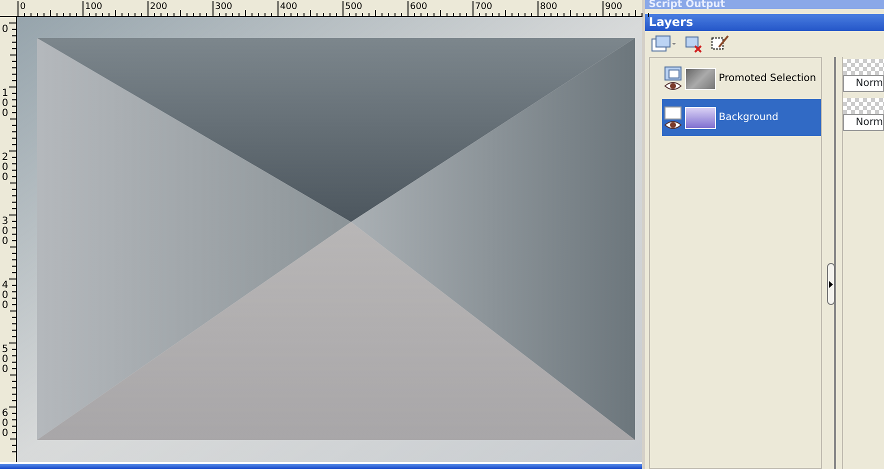 This screenshot has height=469, width=884. I want to click on layer-row: Background, so click(741, 117).